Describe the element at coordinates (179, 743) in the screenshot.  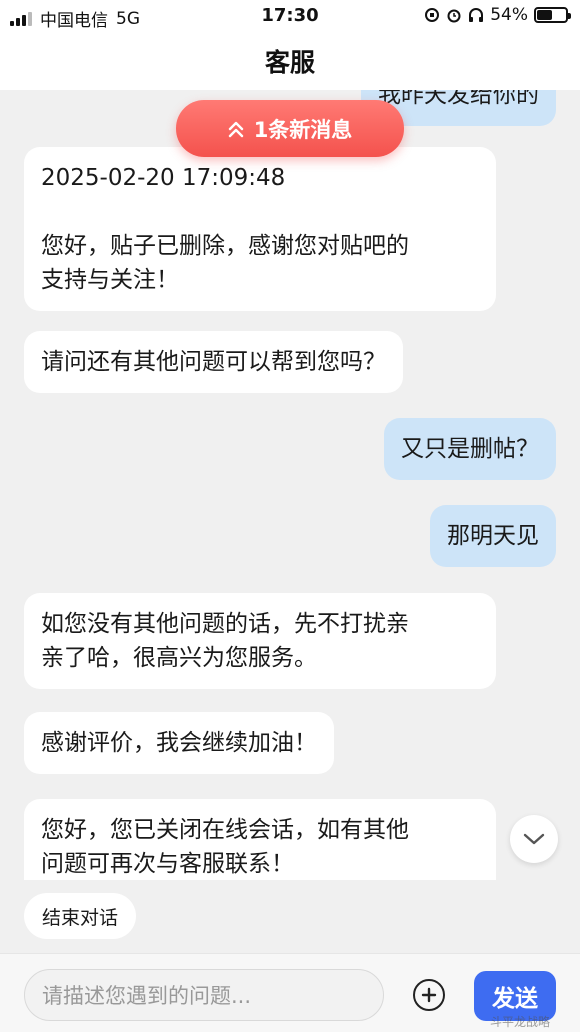
I see `message-bubble-incoming: 感谢评价，我会继续加油！` at that location.